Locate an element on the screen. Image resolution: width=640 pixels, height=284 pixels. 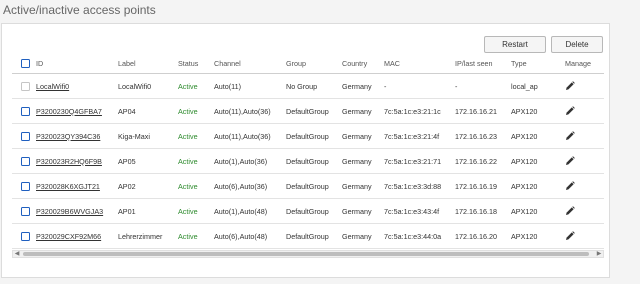
header-ip: IP/last seen is located at coordinates (483, 63).